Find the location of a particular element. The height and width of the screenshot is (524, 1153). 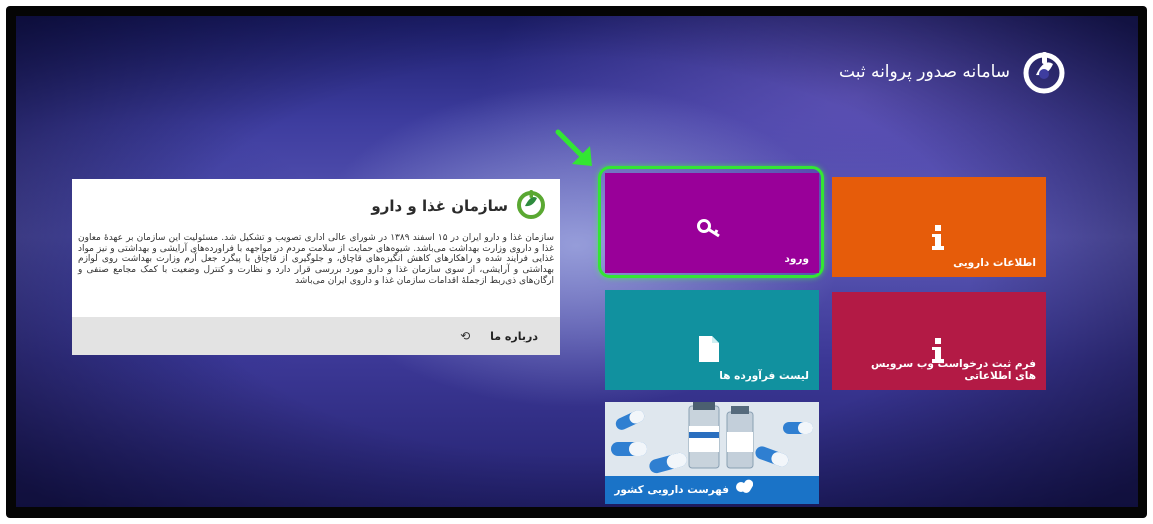

green-arrow-icon is located at coordinates (576, 150).